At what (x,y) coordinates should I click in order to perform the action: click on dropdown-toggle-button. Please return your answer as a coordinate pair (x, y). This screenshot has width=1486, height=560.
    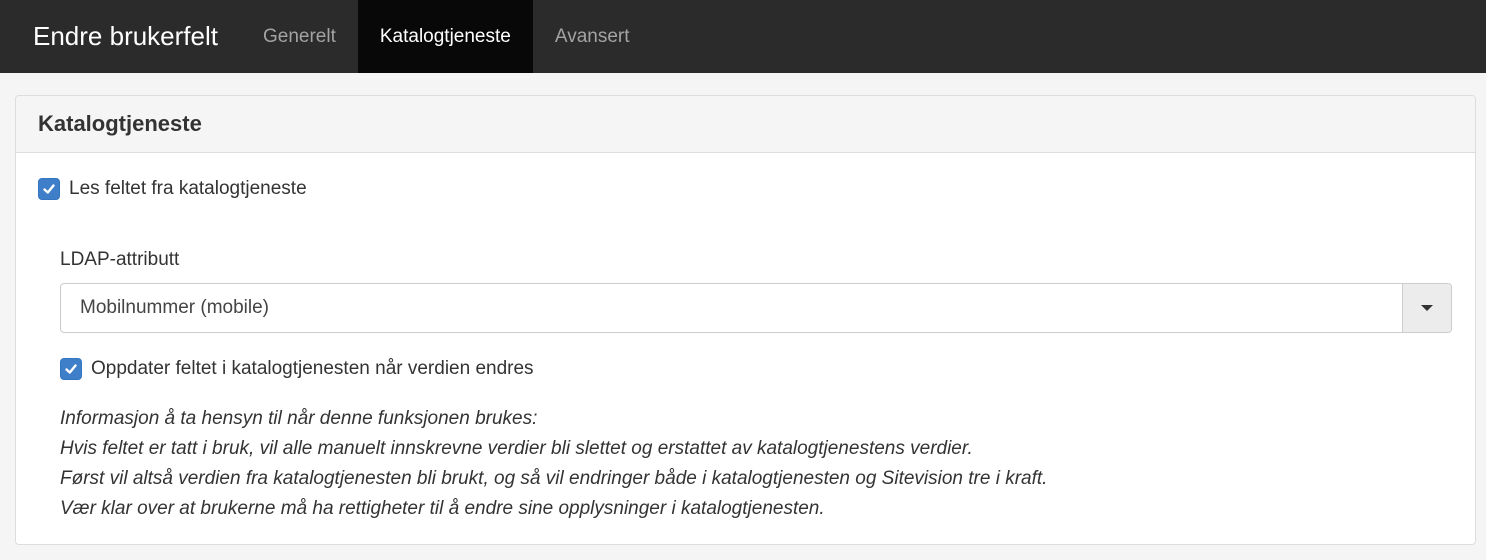
    Looking at the image, I should click on (1426, 308).